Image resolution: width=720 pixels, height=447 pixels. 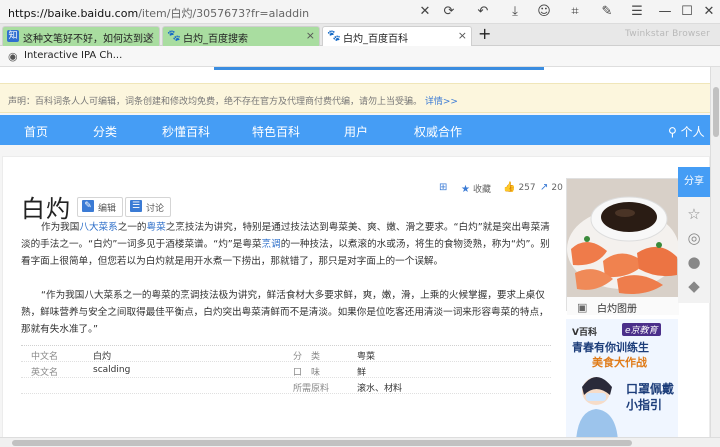 I want to click on search-strip, so click(x=355, y=75).